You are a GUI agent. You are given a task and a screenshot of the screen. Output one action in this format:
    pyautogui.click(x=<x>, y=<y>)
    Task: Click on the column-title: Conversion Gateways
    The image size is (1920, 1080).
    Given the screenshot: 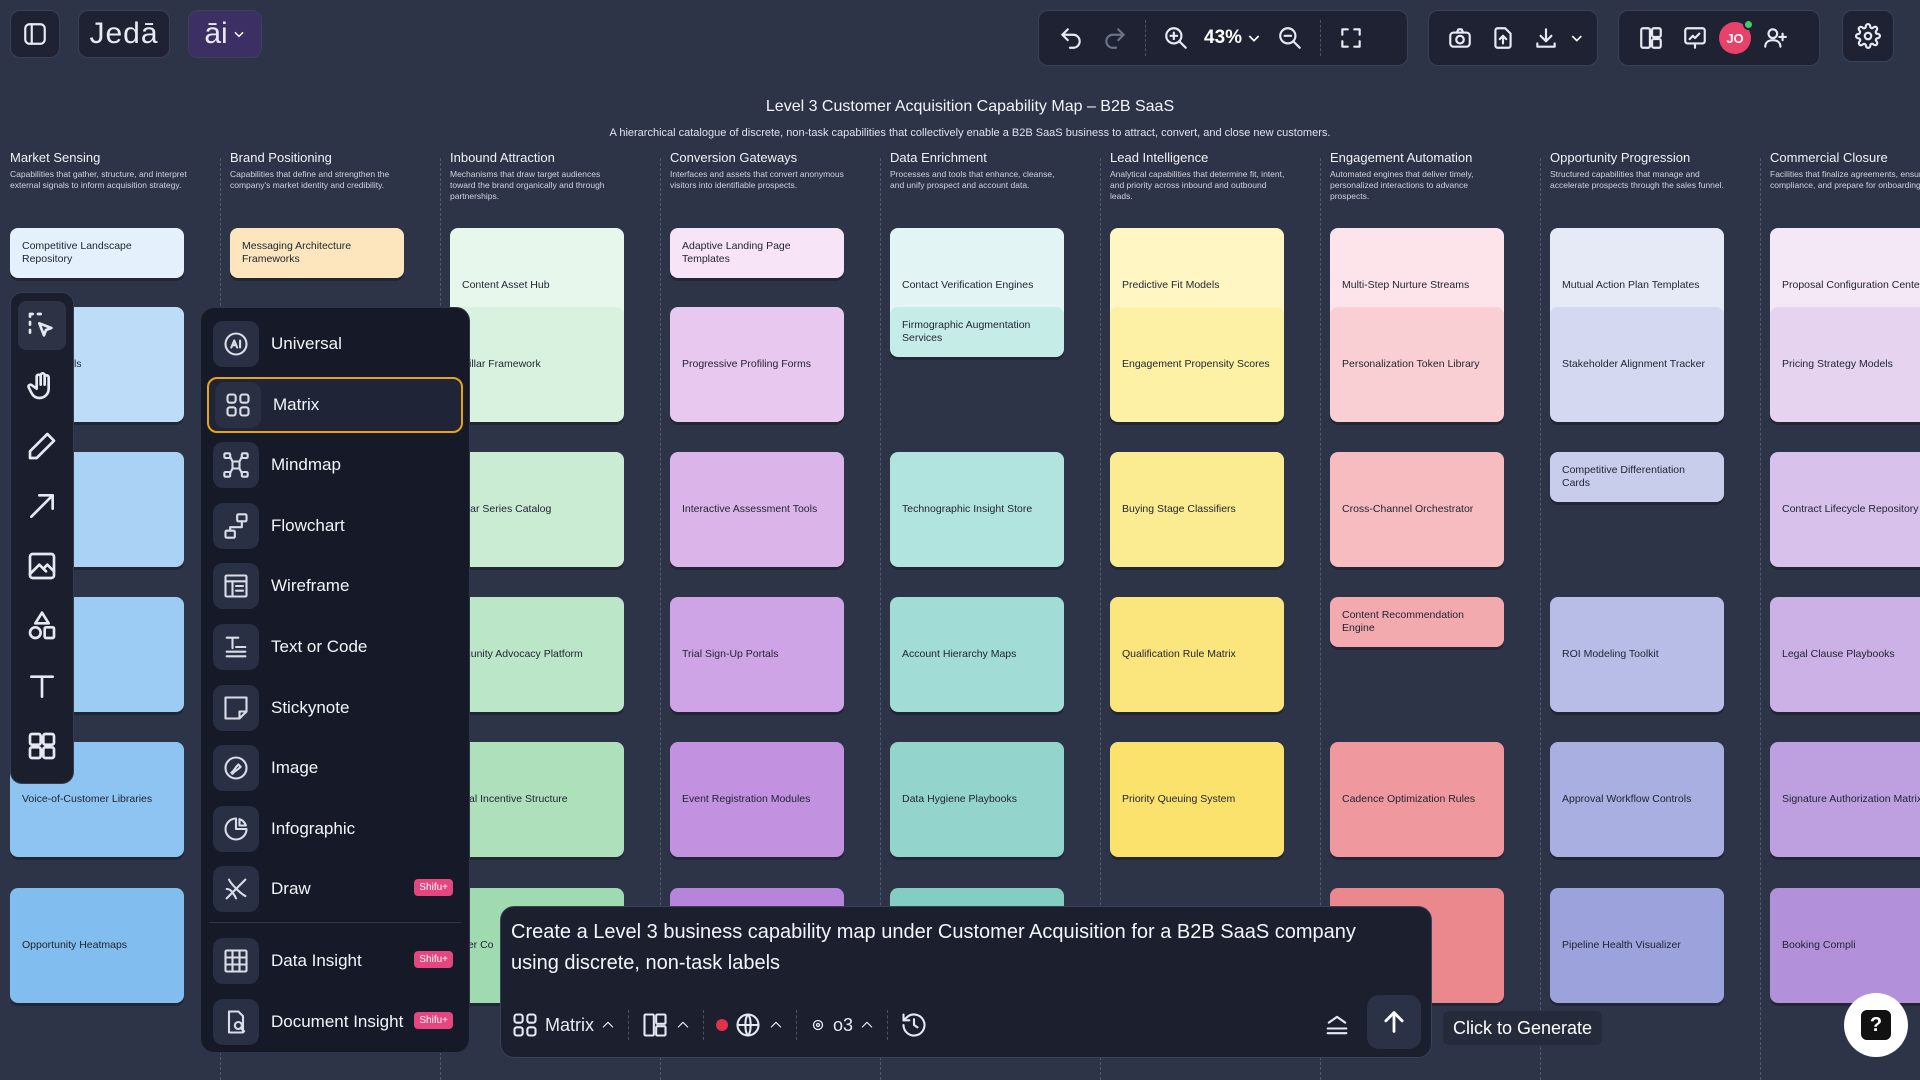 What is the action you would take?
    pyautogui.click(x=734, y=157)
    